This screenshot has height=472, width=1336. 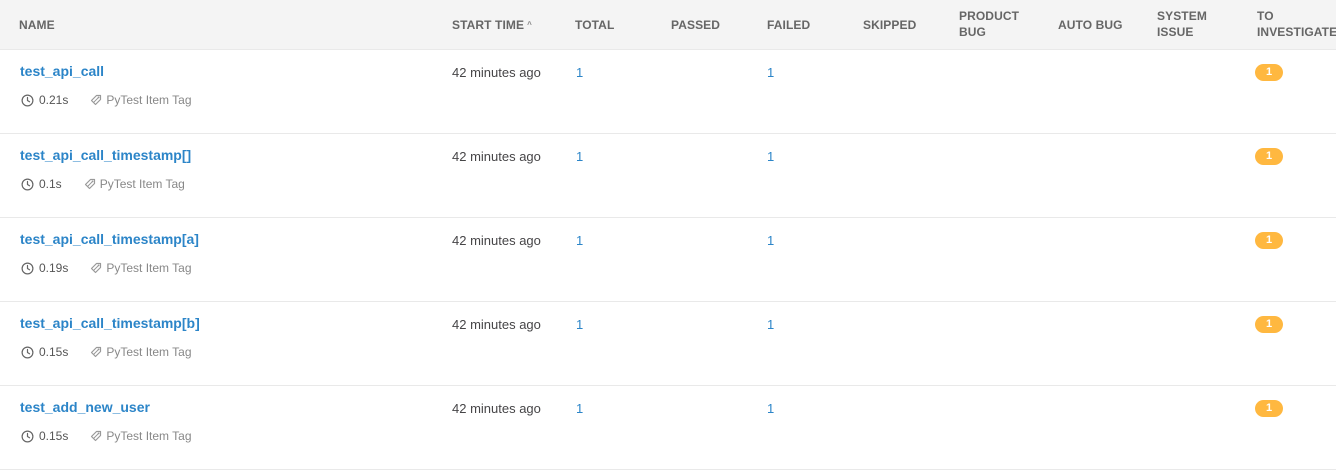 What do you see at coordinates (788, 25) in the screenshot?
I see `column-failed-header: FAILED` at bounding box center [788, 25].